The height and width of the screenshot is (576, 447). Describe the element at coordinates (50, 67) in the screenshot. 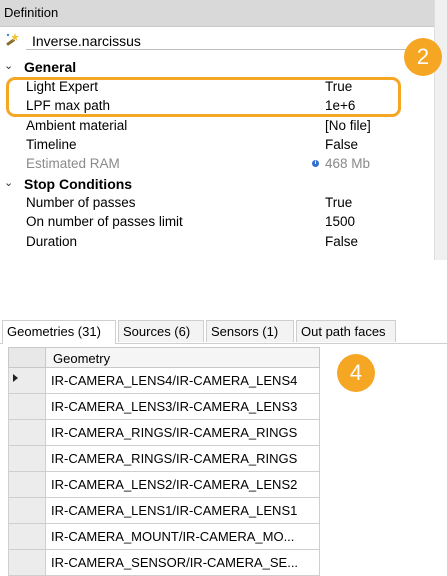

I see `category-general-label: General` at that location.